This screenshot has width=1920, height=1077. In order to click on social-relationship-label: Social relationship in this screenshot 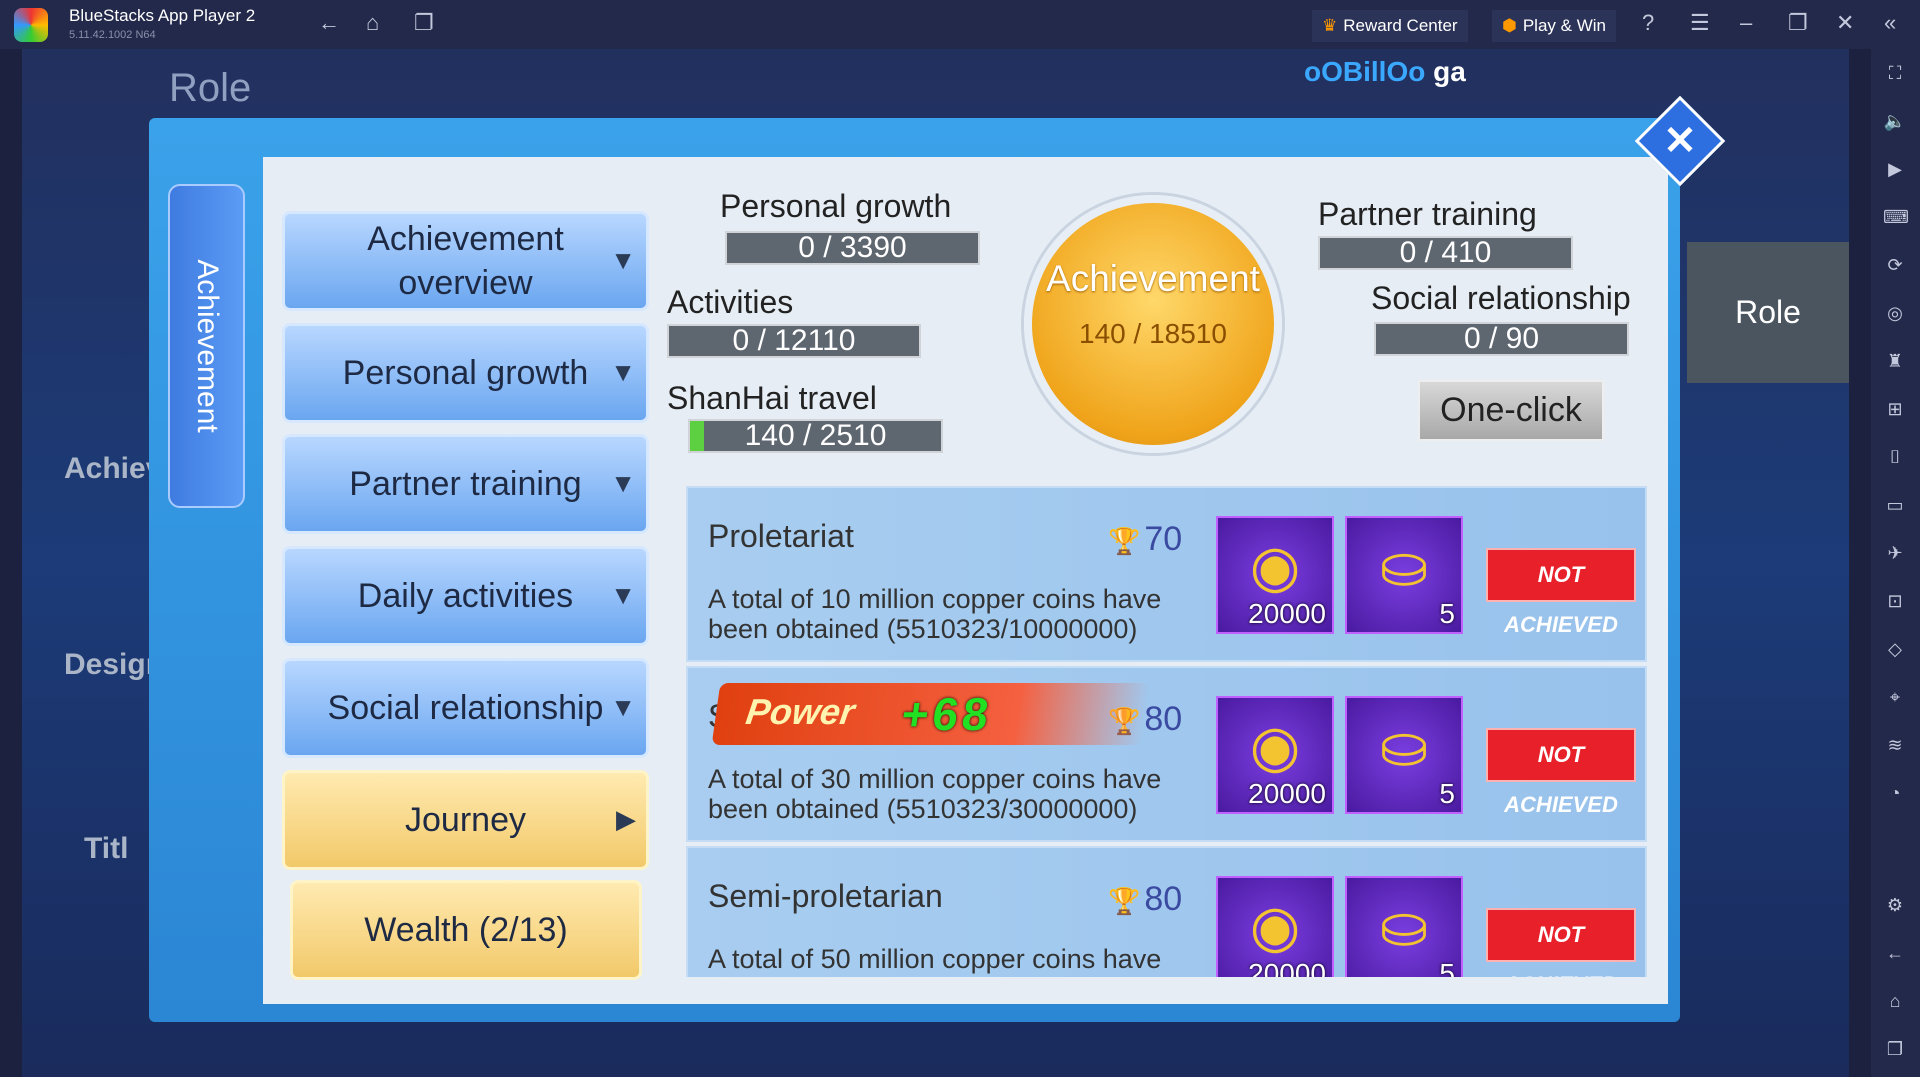, I will do `click(1501, 298)`.